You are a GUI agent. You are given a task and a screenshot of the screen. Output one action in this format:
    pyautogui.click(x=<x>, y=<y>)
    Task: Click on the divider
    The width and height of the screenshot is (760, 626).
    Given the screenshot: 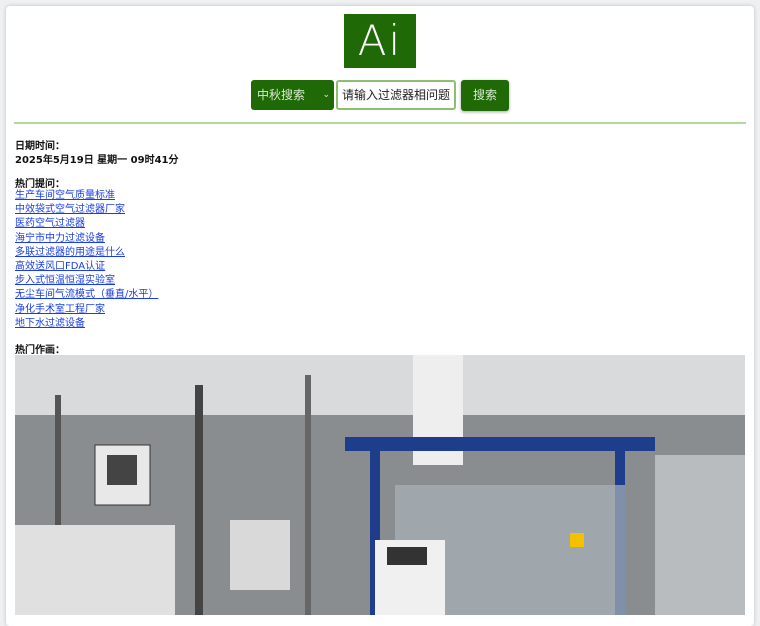 What is the action you would take?
    pyautogui.click(x=380, y=123)
    